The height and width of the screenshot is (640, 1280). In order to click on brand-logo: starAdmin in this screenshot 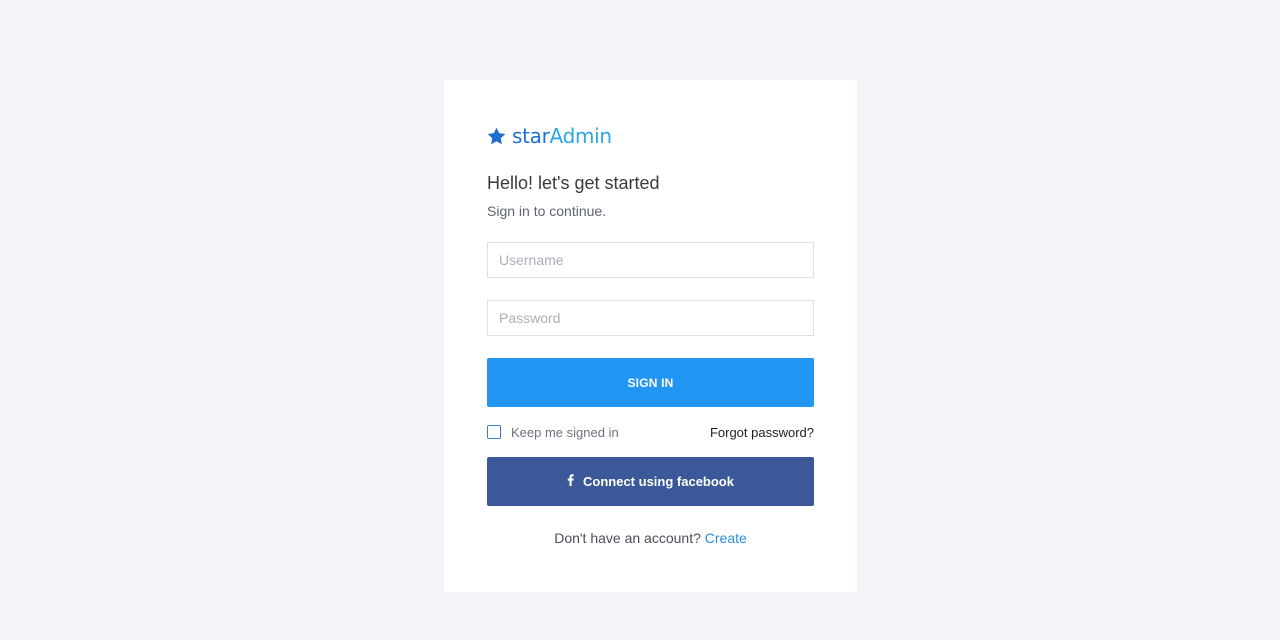, I will do `click(549, 136)`.